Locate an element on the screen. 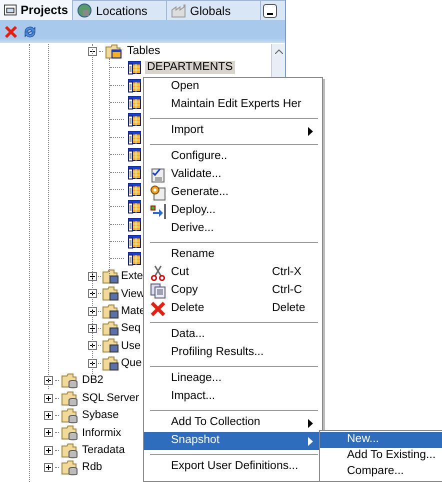 The image size is (442, 482). tree-label: SQL Server is located at coordinates (111, 398).